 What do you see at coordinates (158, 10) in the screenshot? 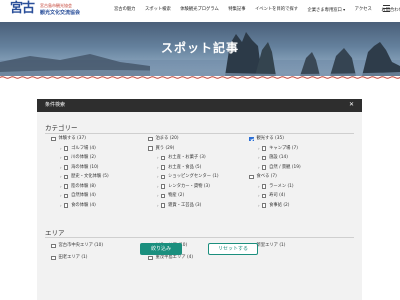
I see `nav-item: スポット検索` at bounding box center [158, 10].